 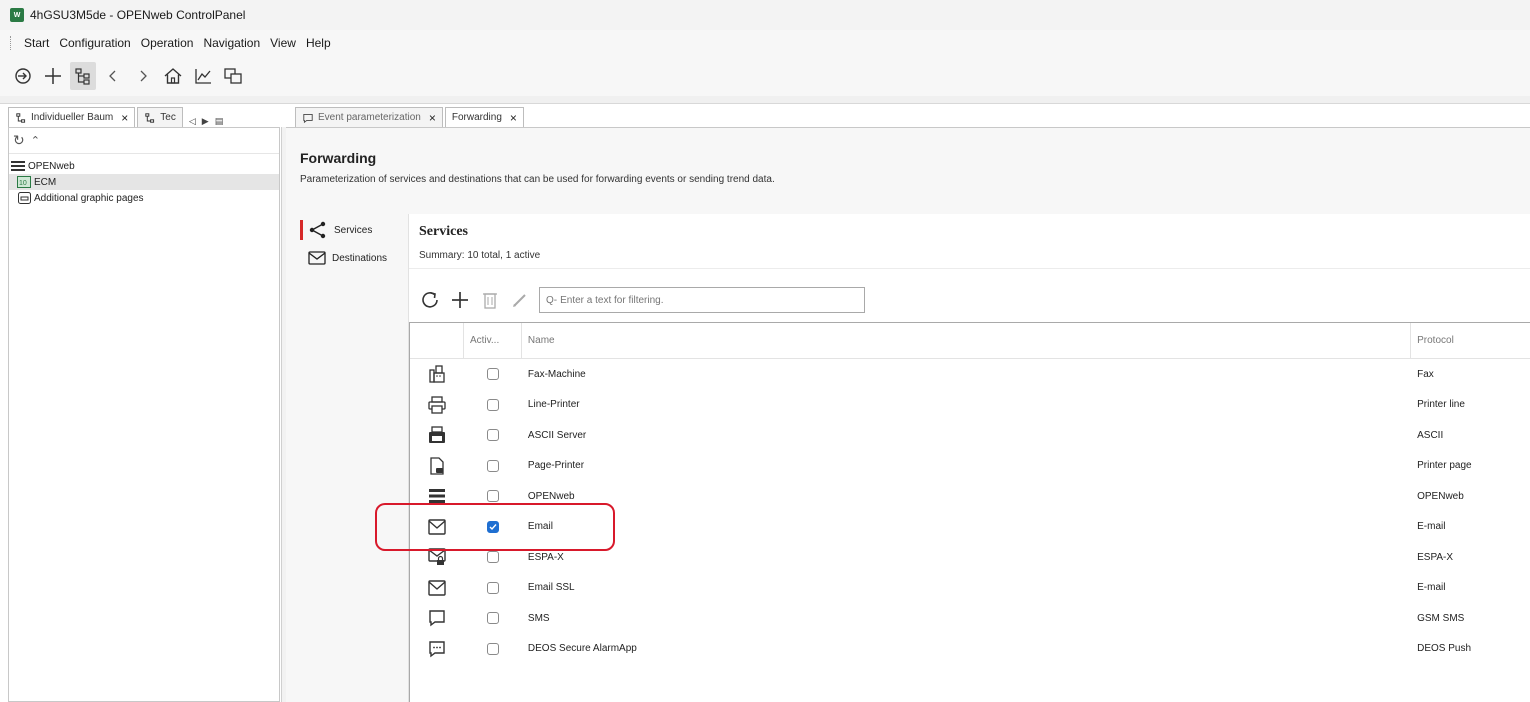 What do you see at coordinates (160, 117) in the screenshot?
I see `tab-tec: Tec` at bounding box center [160, 117].